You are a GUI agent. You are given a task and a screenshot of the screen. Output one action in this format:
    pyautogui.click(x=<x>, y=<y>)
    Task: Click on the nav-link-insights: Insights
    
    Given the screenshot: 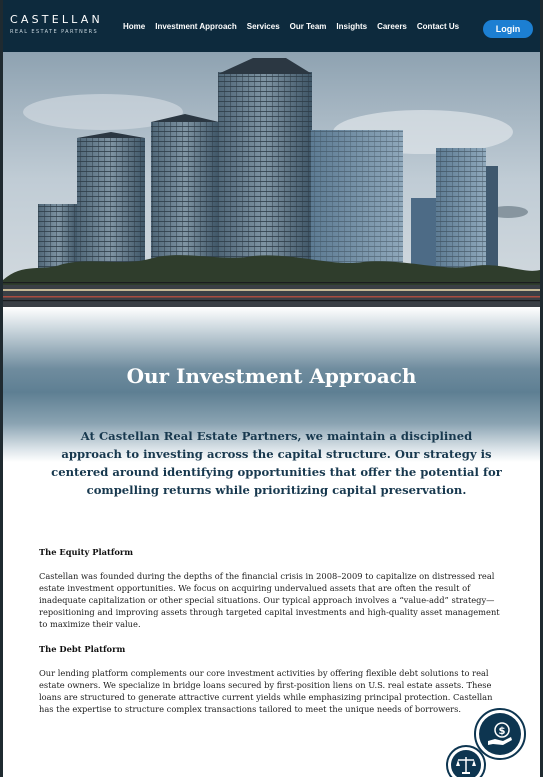 What is the action you would take?
    pyautogui.click(x=351, y=26)
    